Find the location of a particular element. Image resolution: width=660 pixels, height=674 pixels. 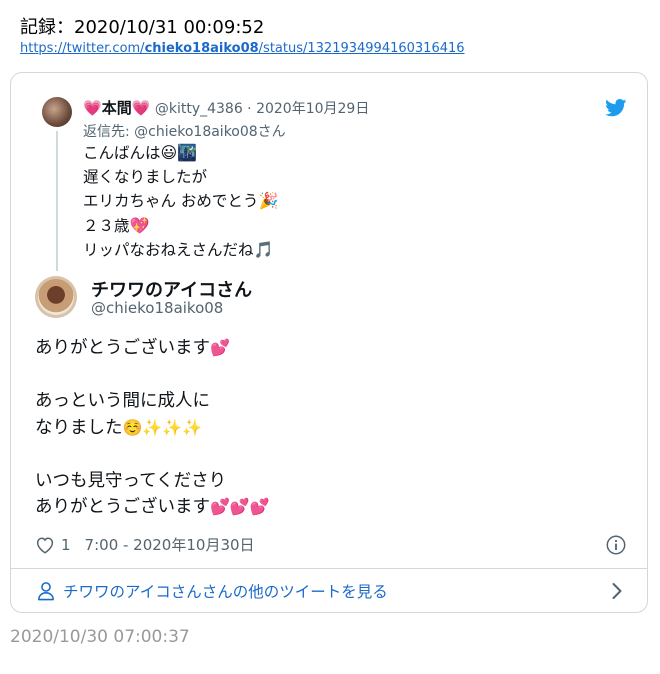

quoted-tweet-header: 💗本間💗 @kitty_4386 · 2020年10月29日 is located at coordinates (226, 107).